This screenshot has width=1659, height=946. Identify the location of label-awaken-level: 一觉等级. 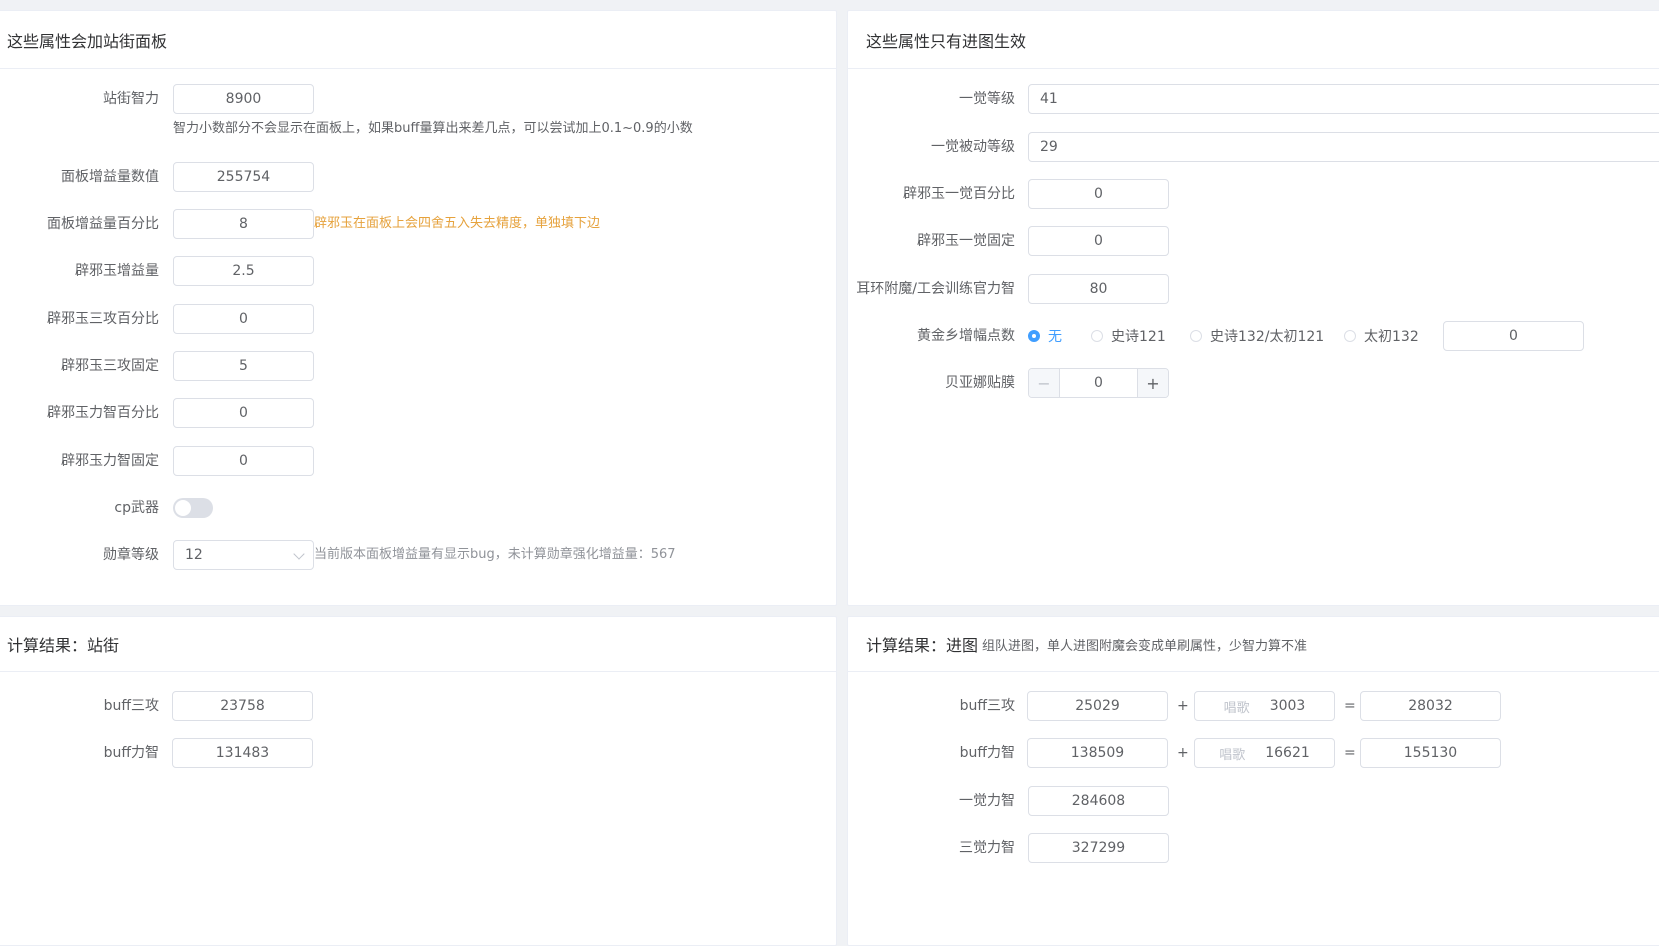
(987, 99).